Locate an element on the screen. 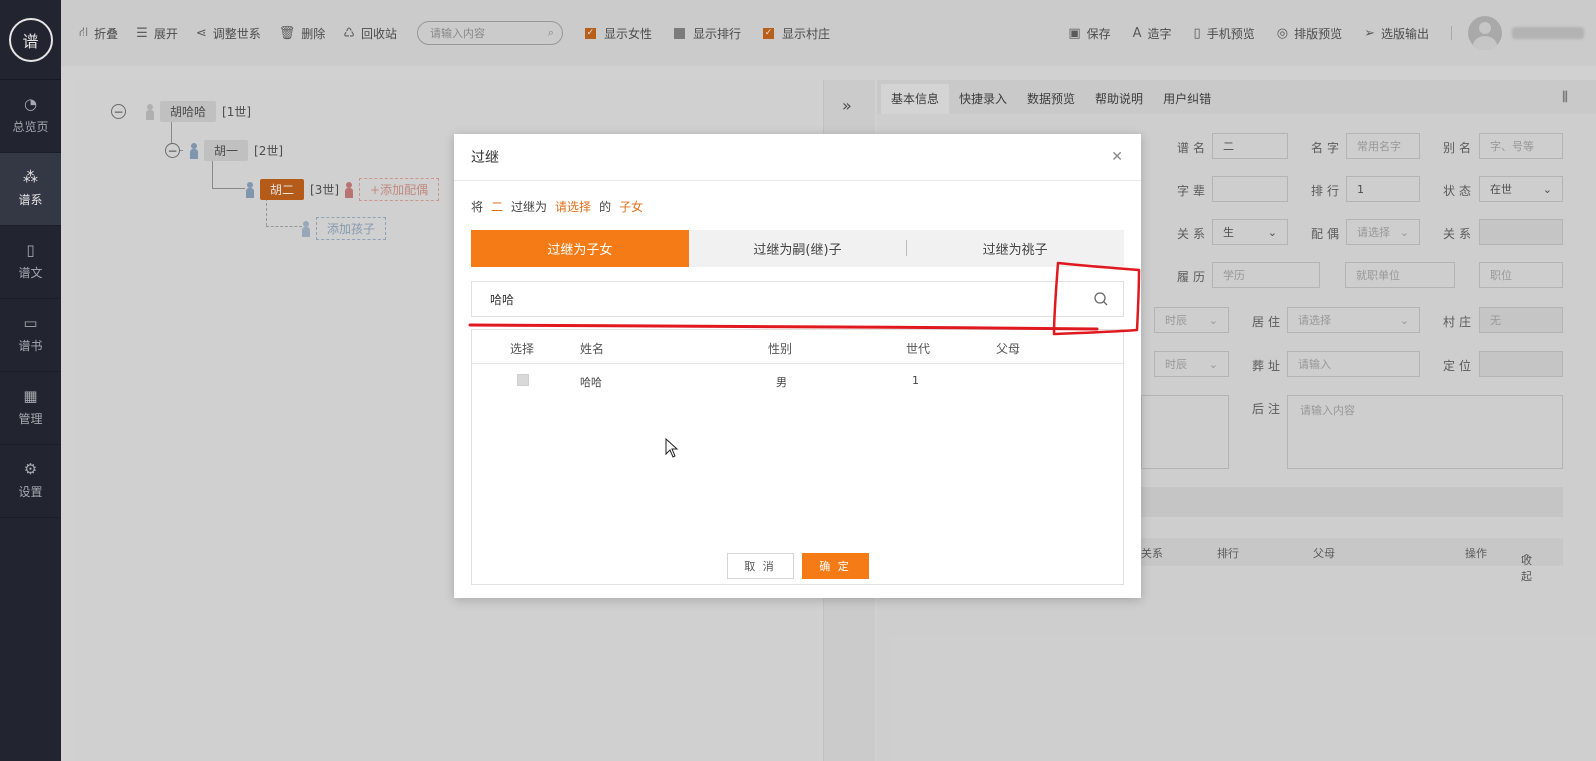  tab-adopt-as-heir: 过继为嗣(继)子 is located at coordinates (798, 248).